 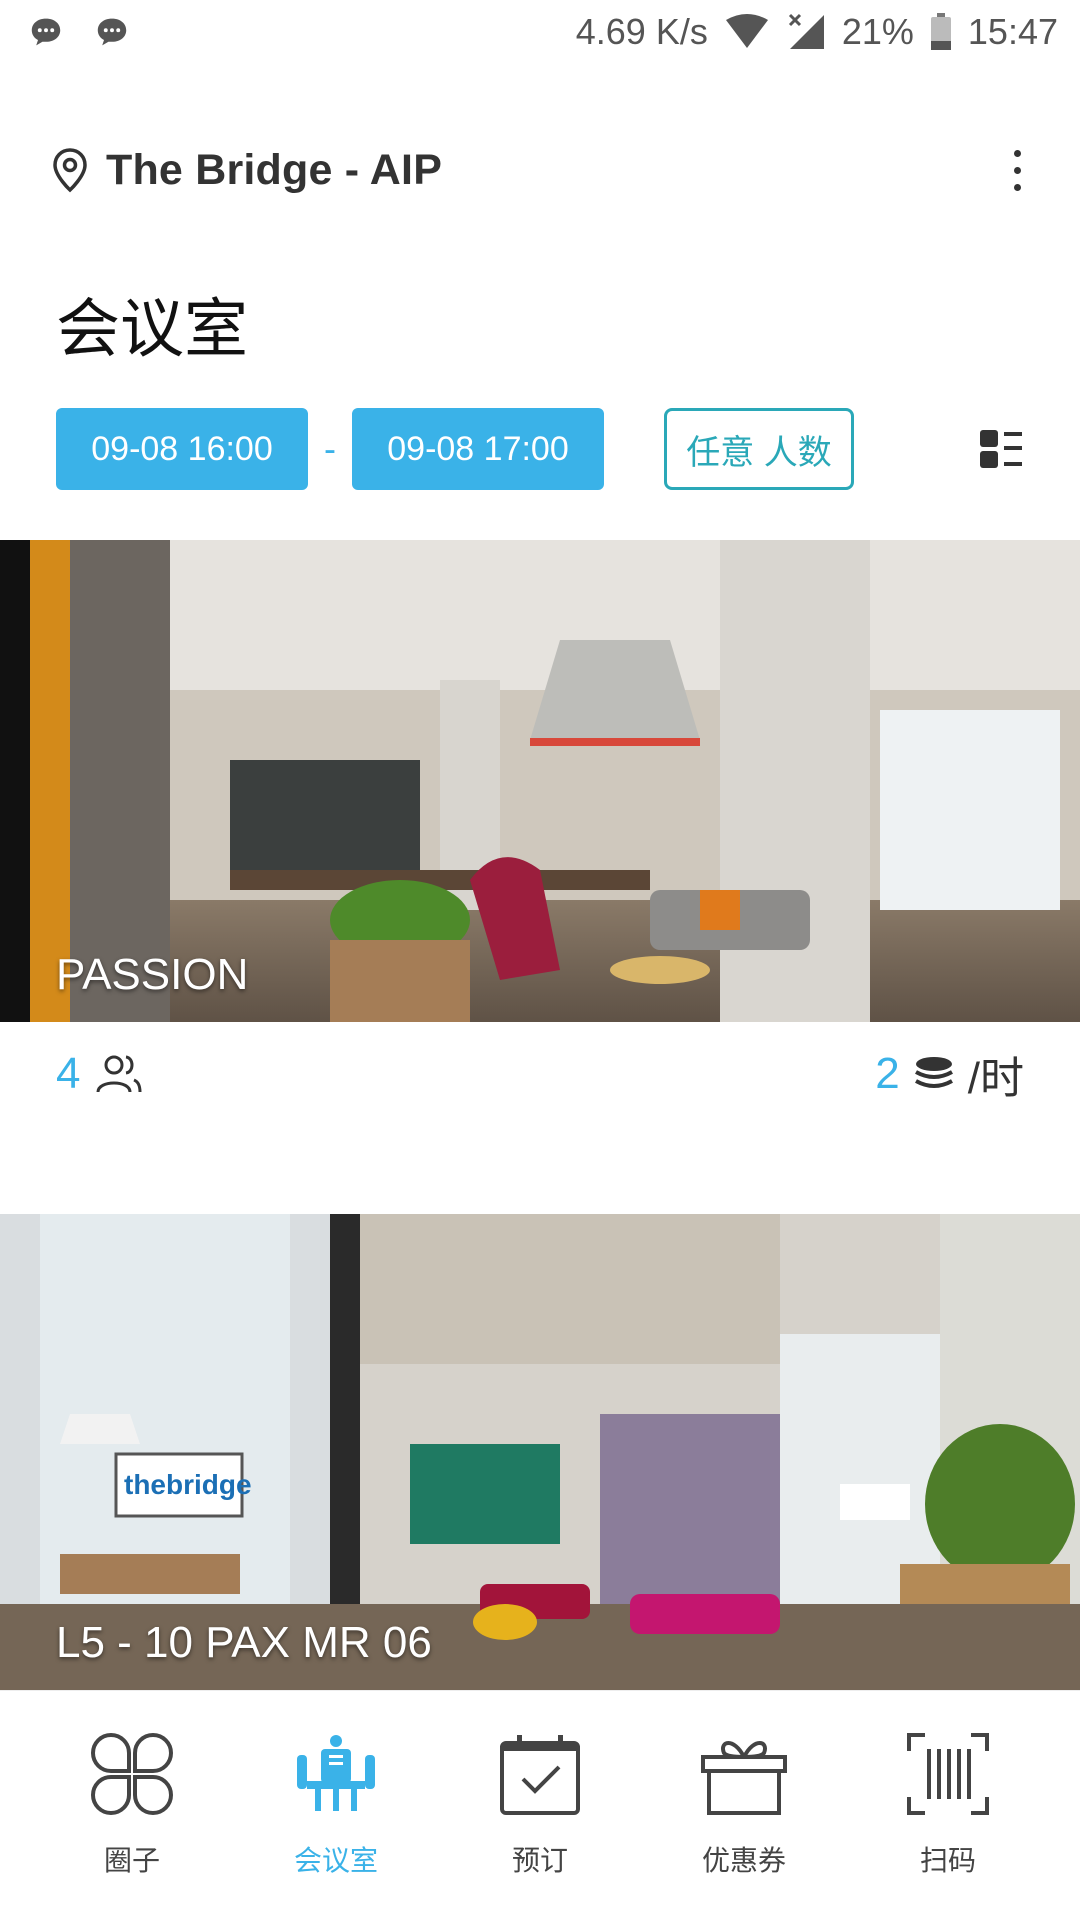 I want to click on room-card-meta: 4 2 /时, so click(x=540, y=1074).